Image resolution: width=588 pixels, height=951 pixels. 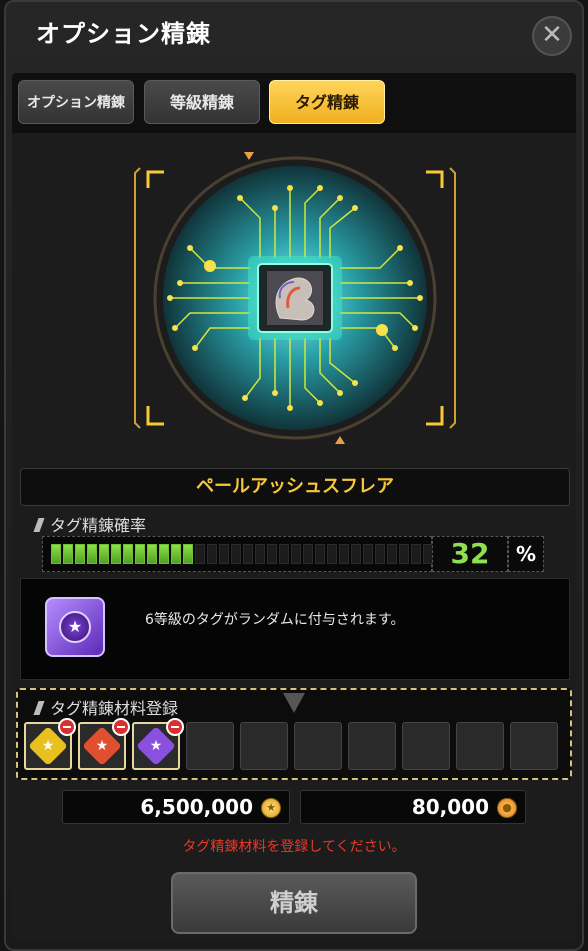 What do you see at coordinates (450, 807) in the screenshot?
I see `point-cost-value: 80,000` at bounding box center [450, 807].